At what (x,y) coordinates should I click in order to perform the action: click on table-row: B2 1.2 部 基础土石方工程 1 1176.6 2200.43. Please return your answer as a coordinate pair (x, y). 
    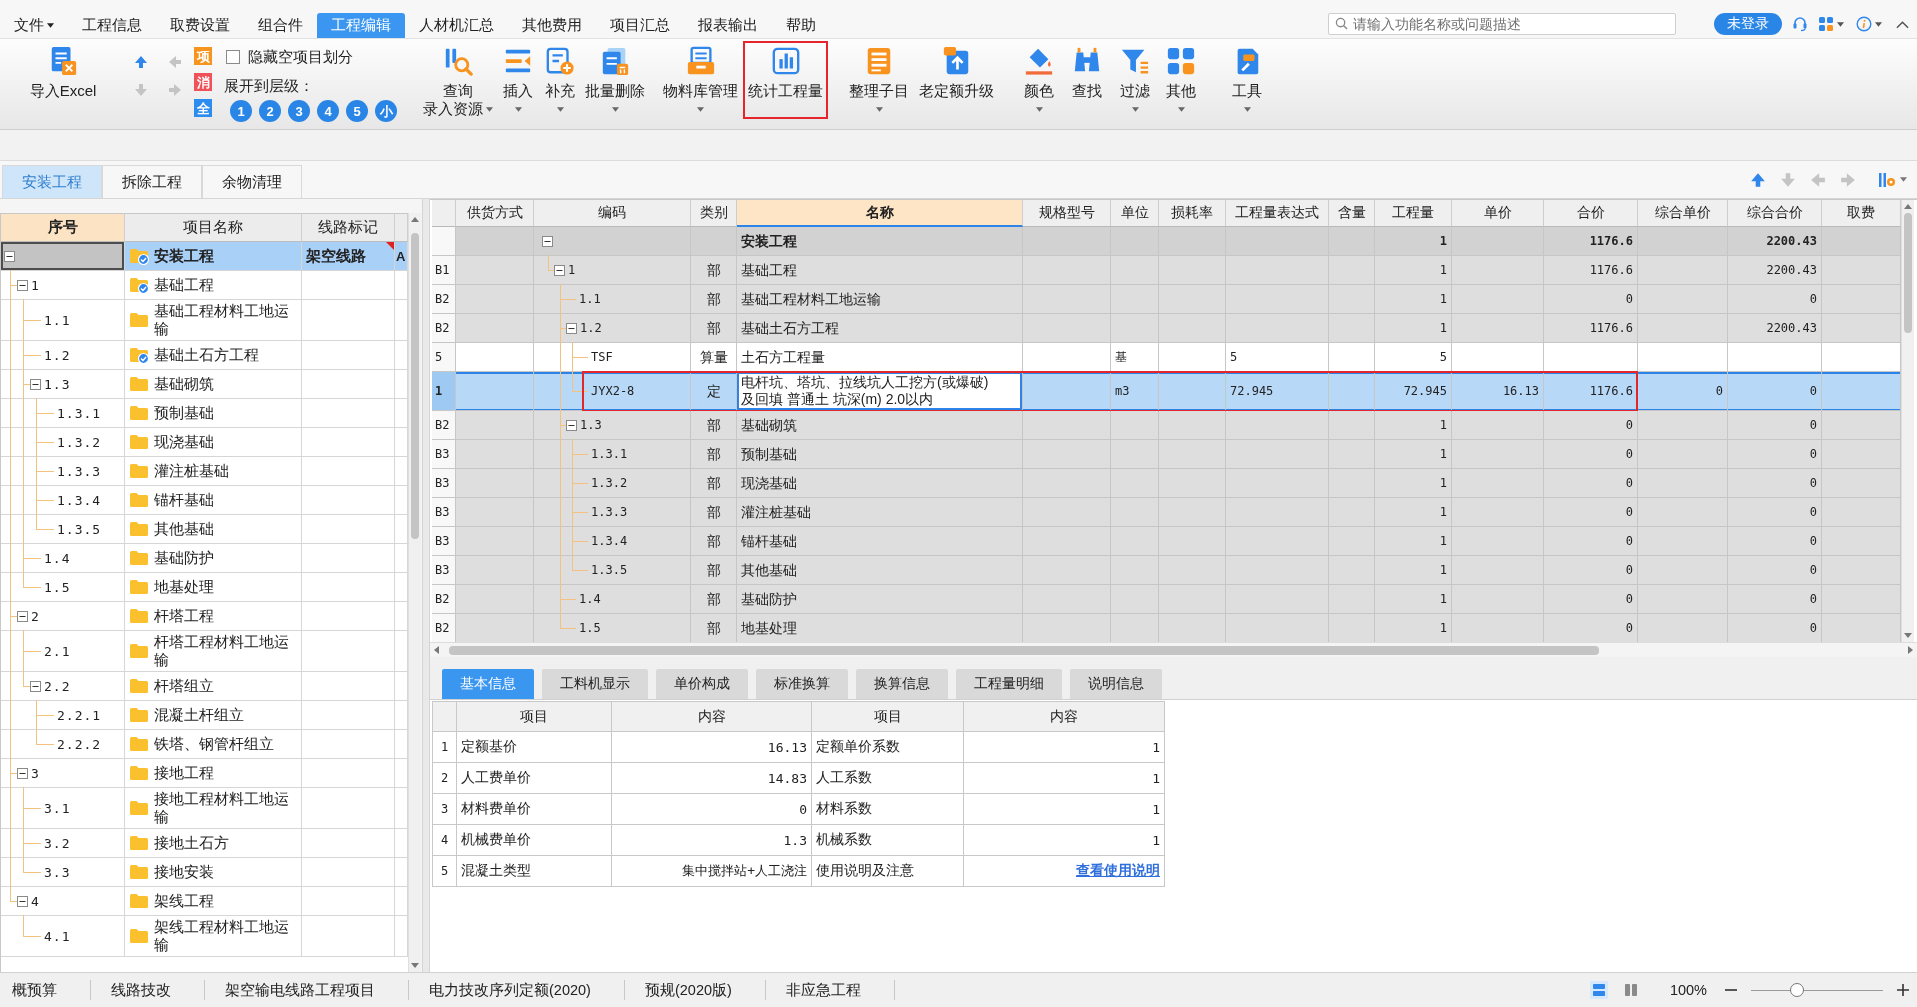
    Looking at the image, I should click on (1166, 328).